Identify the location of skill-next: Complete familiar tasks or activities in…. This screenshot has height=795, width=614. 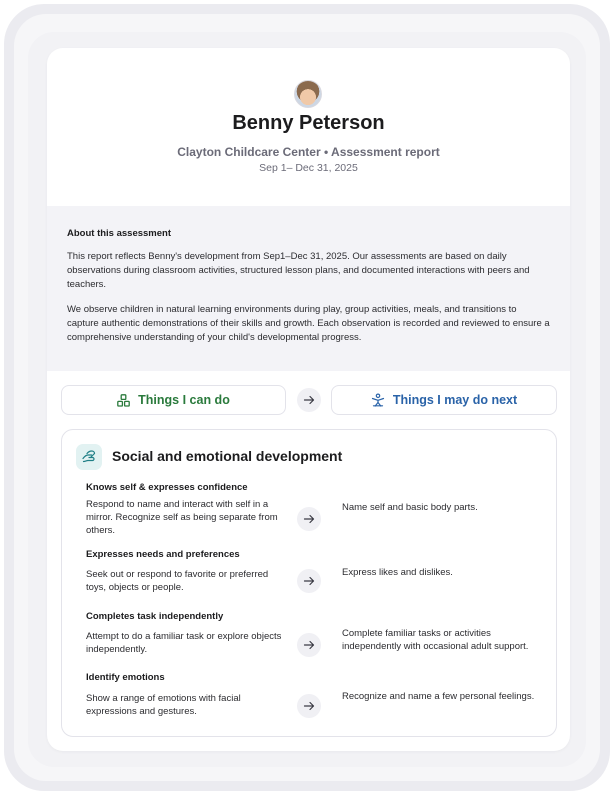
(435, 640).